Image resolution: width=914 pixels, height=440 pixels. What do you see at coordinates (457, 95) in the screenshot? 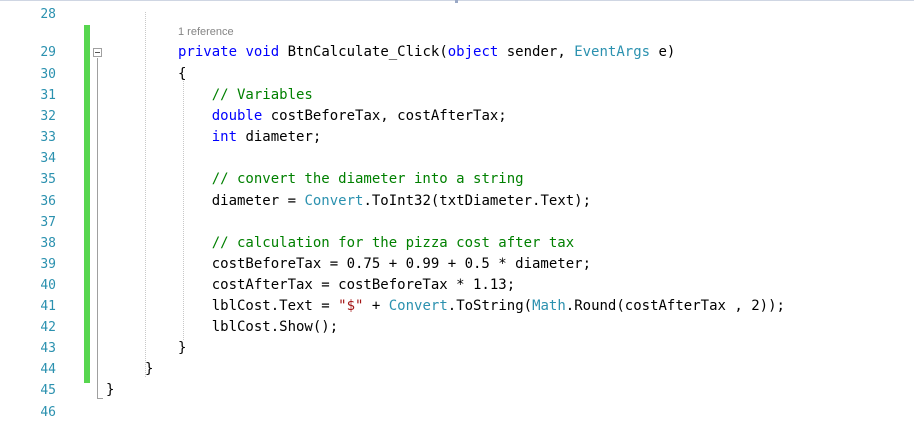
I see `code-line: 31 // Variables` at bounding box center [457, 95].